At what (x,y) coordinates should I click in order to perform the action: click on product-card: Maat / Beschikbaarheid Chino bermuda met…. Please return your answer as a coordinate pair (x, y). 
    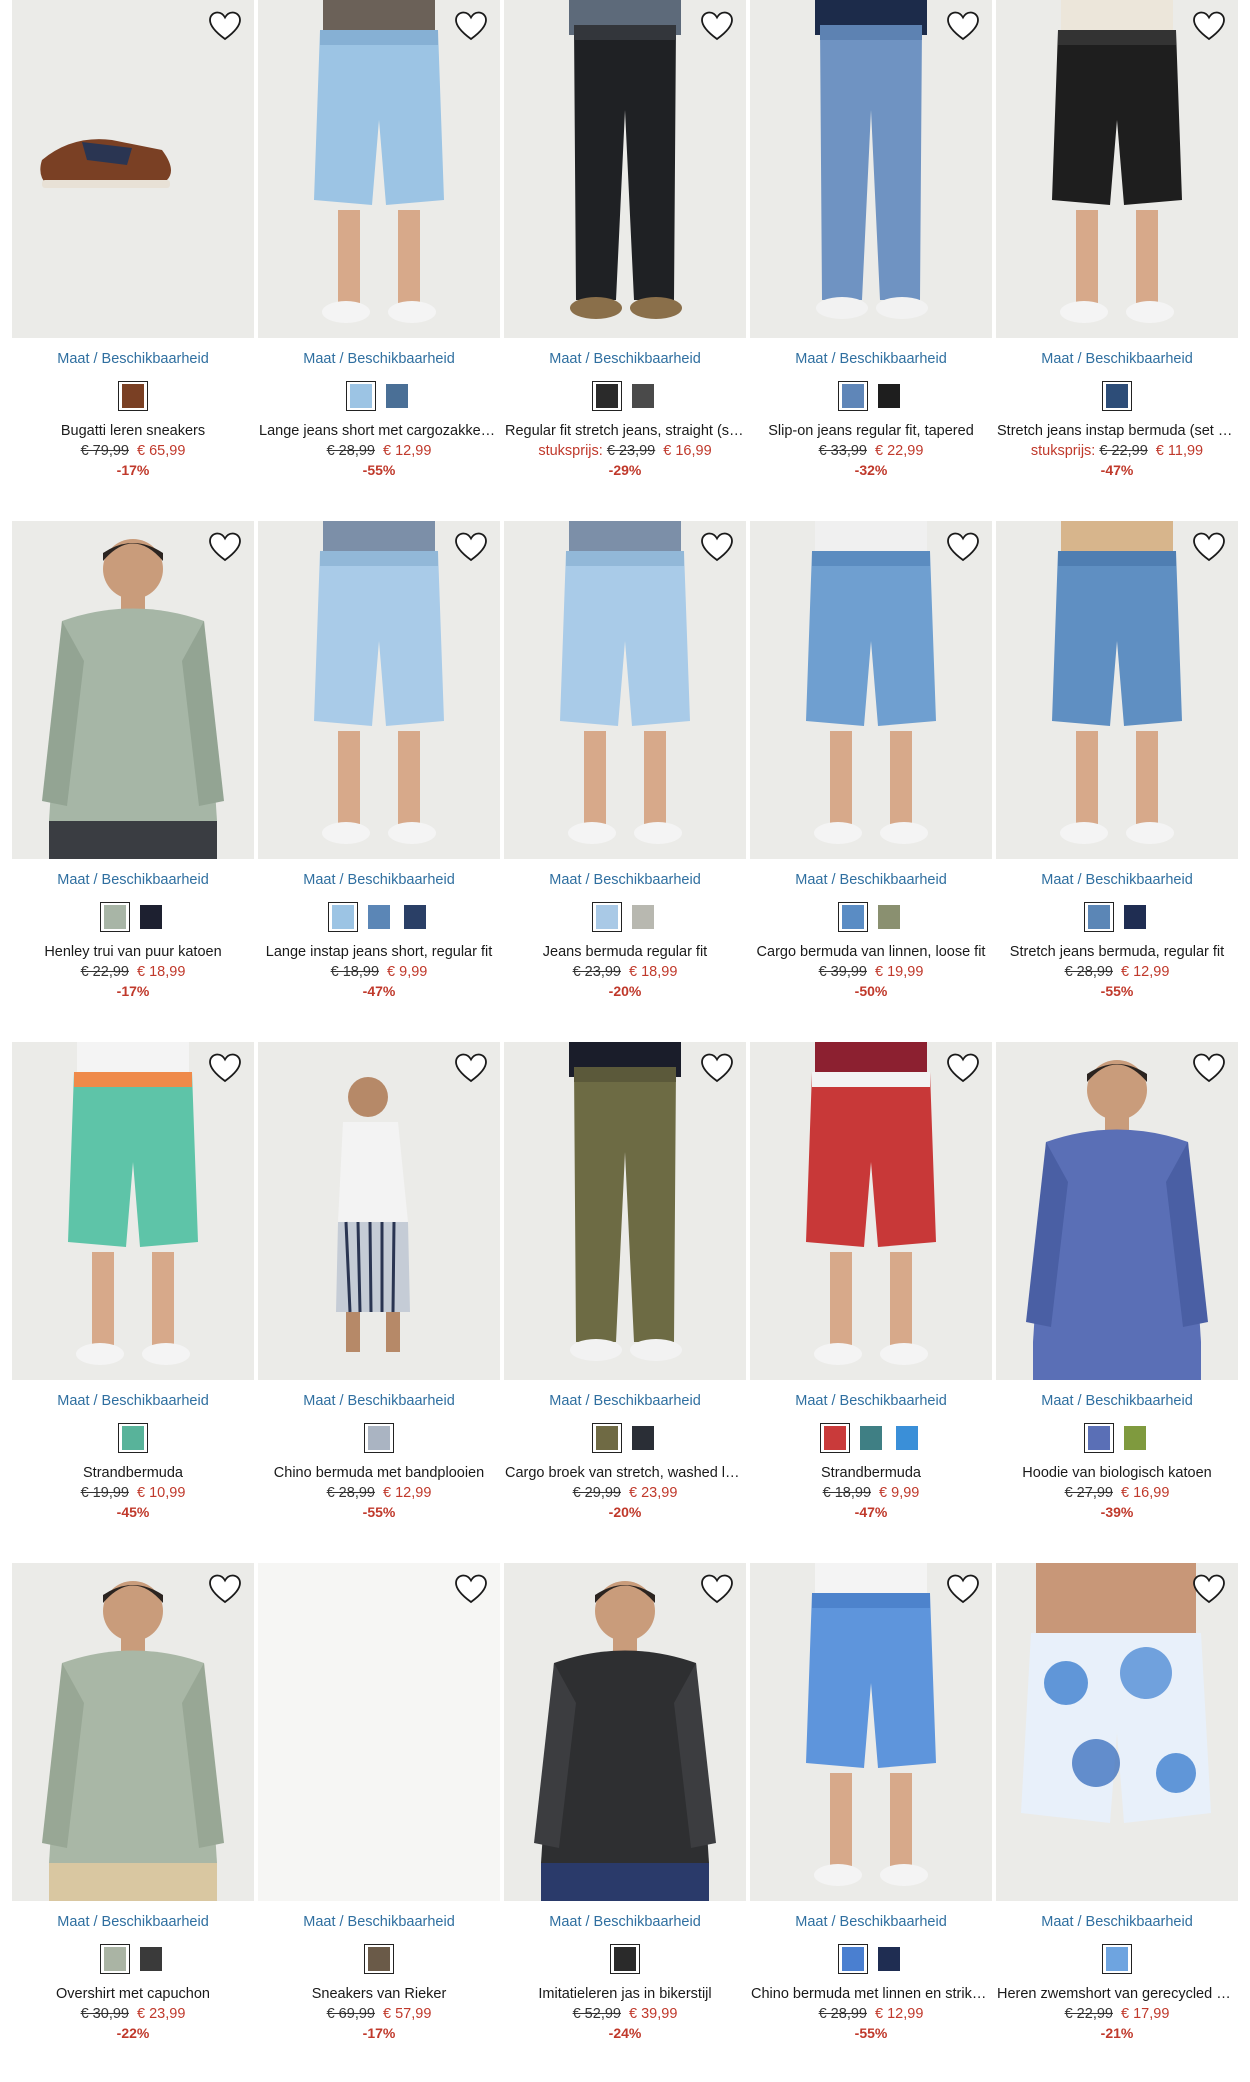
    Looking at the image, I should click on (871, 1803).